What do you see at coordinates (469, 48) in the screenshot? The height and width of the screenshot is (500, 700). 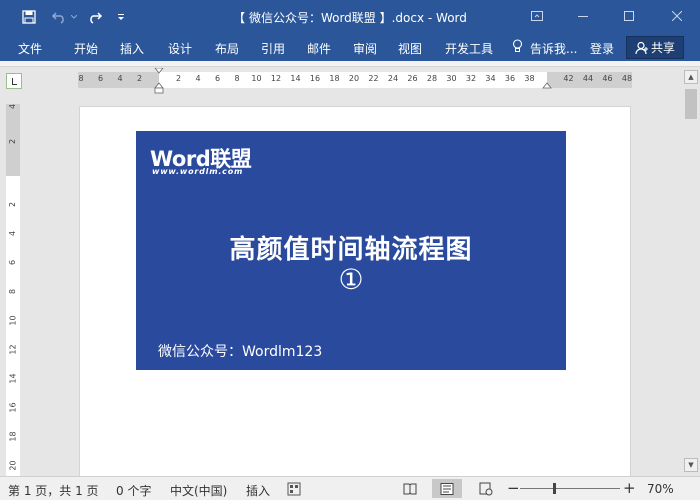 I see `tab-developer: 开发工具` at bounding box center [469, 48].